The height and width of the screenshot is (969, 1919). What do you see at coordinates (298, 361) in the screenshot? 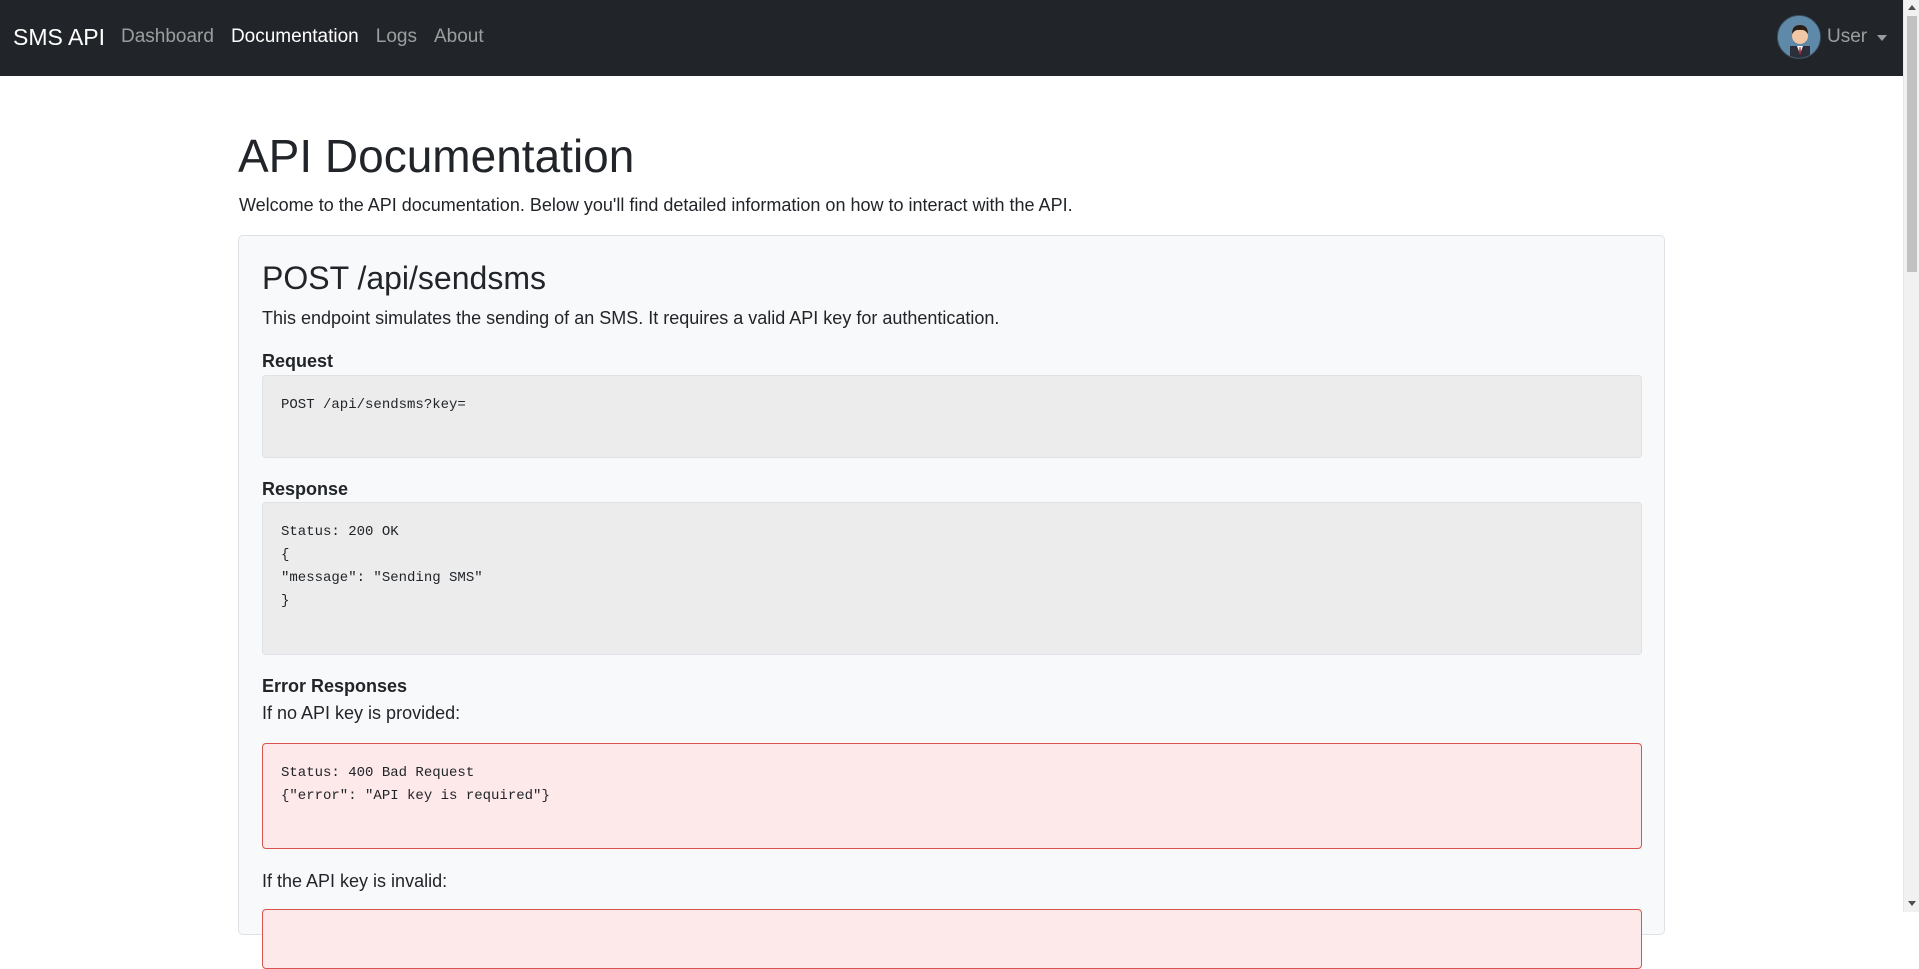
I see `request-heading: Request` at bounding box center [298, 361].